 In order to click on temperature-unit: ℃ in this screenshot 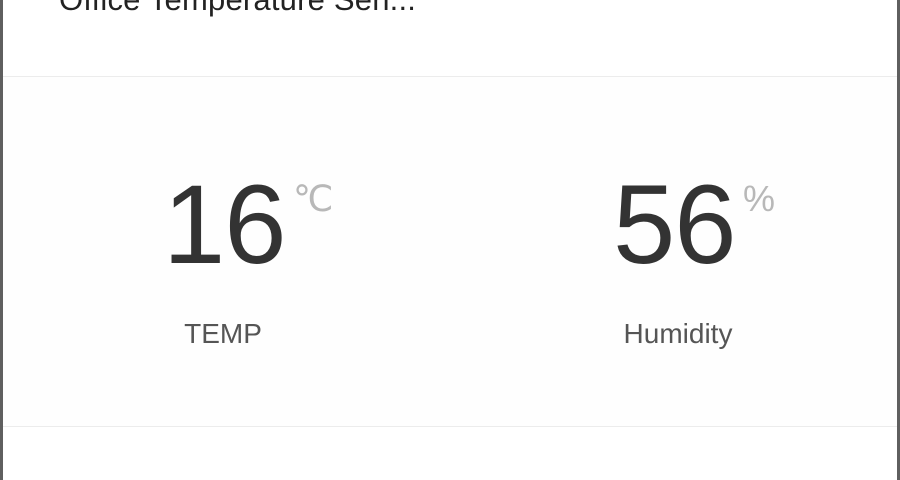, I will do `click(313, 198)`.